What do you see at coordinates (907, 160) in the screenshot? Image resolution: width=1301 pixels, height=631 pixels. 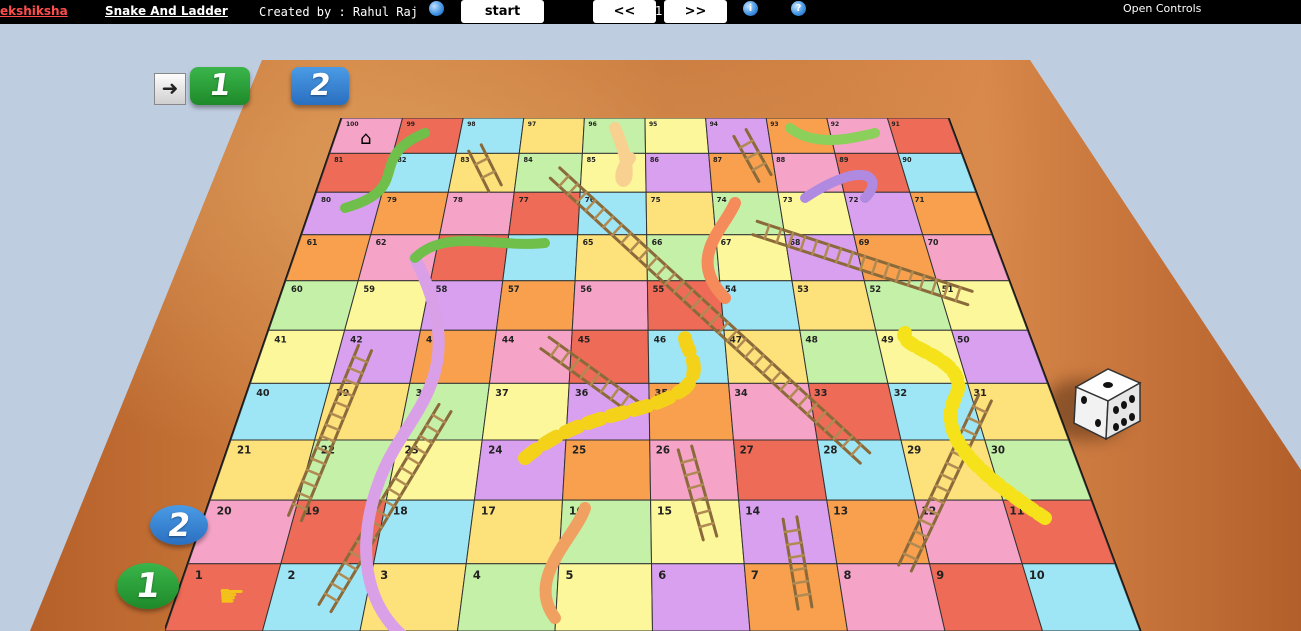 I see `cell-number: 90` at bounding box center [907, 160].